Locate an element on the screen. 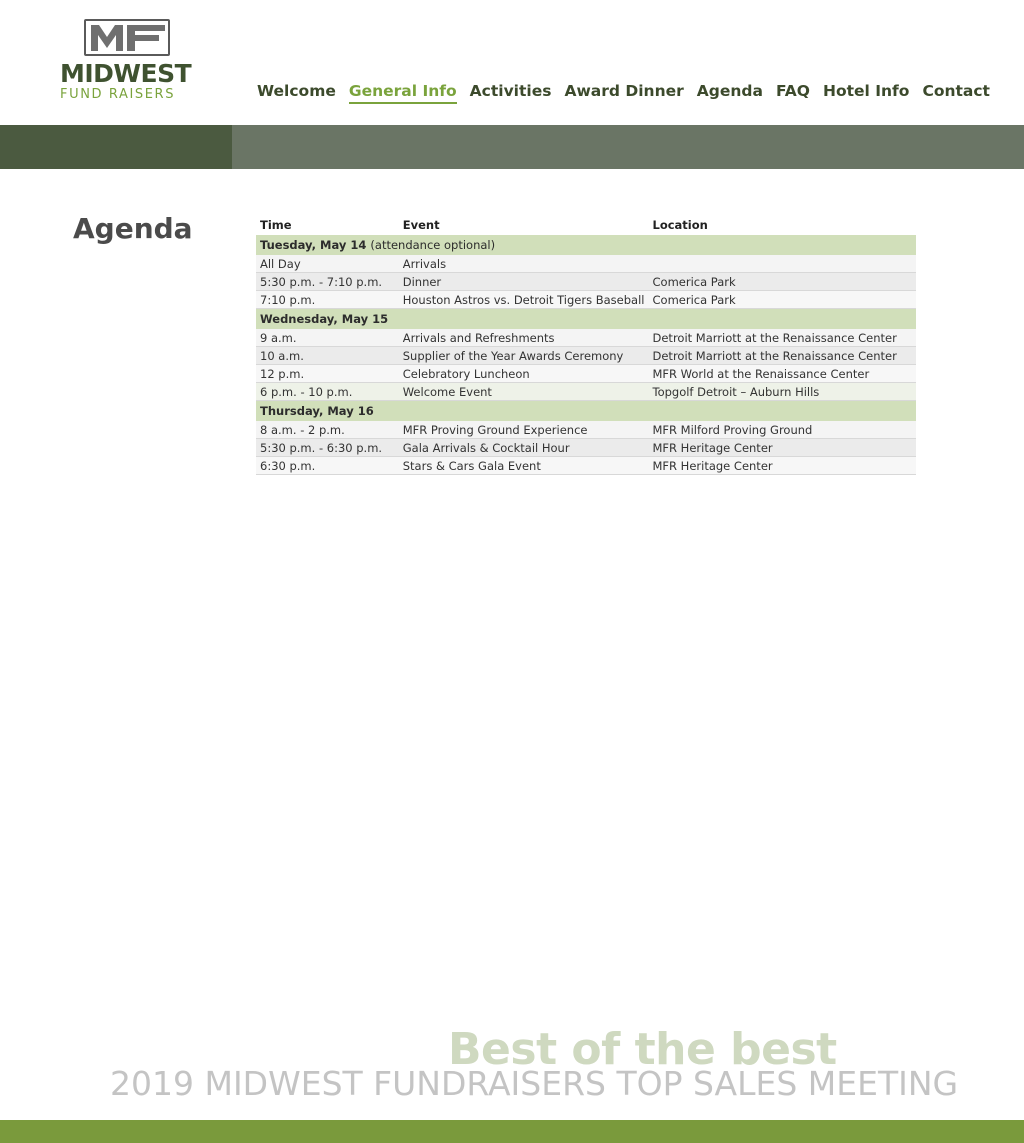 Image resolution: width=1024 pixels, height=1143 pixels. nav-welcome: Welcome is located at coordinates (296, 92).